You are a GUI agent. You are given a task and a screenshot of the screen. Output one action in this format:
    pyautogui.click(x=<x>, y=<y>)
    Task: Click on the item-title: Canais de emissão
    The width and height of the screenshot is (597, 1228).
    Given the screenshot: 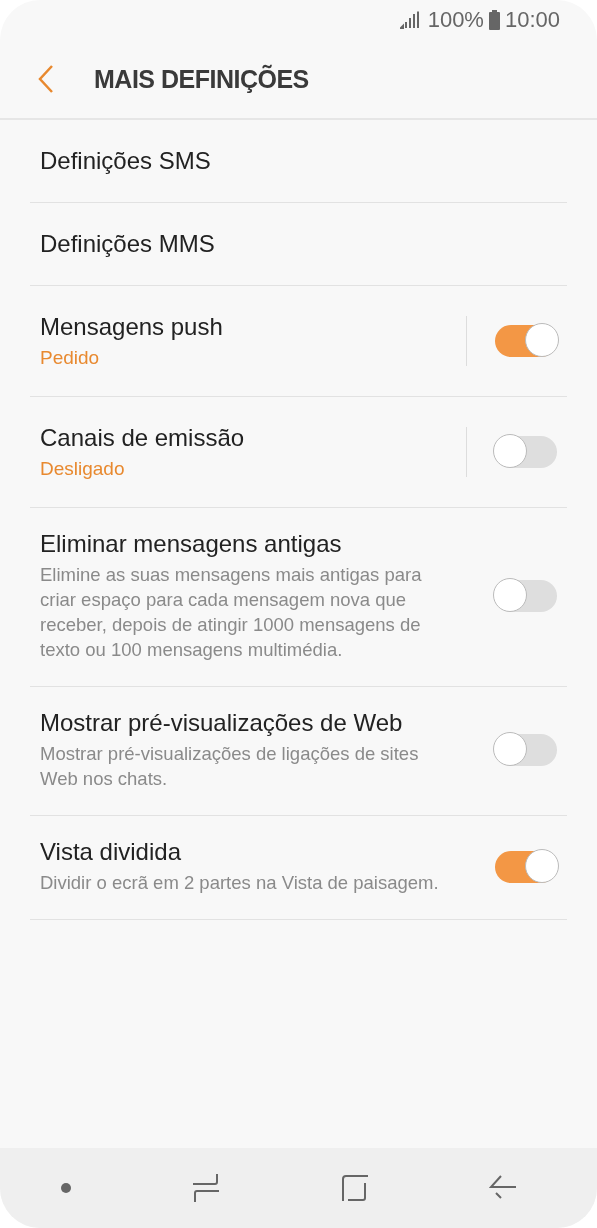 What is the action you would take?
    pyautogui.click(x=143, y=438)
    